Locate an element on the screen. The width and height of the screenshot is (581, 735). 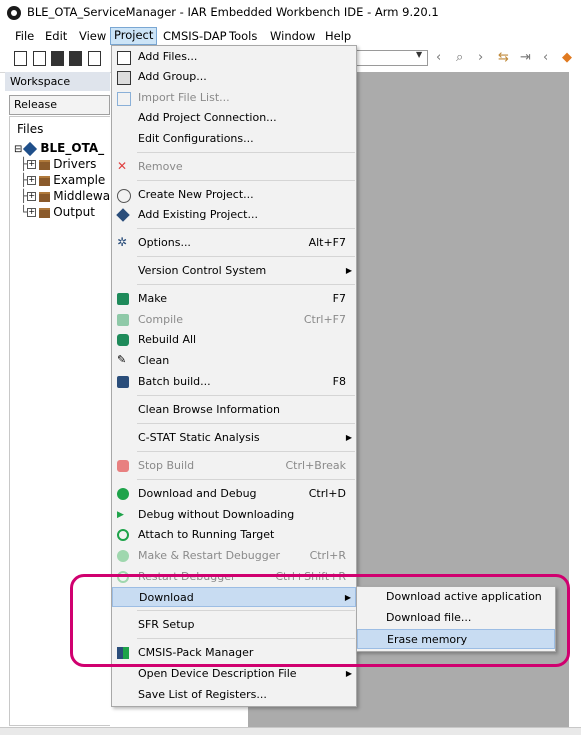
open-file-icon is located at coordinates (39, 58).